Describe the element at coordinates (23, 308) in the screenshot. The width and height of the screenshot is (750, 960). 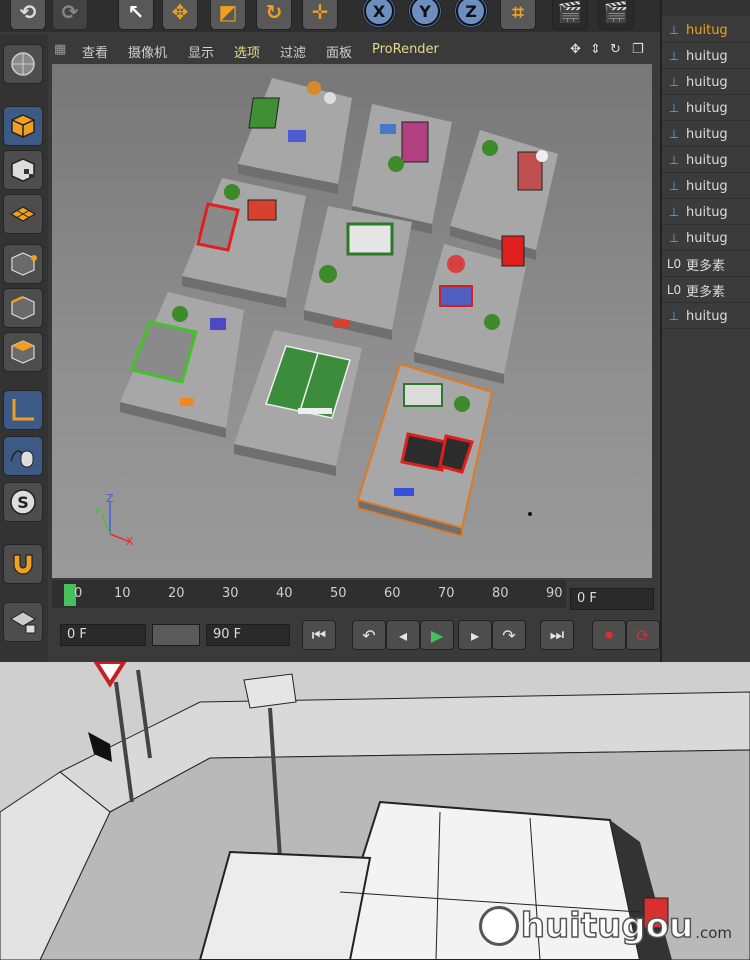
I see `edges-mode-button` at that location.